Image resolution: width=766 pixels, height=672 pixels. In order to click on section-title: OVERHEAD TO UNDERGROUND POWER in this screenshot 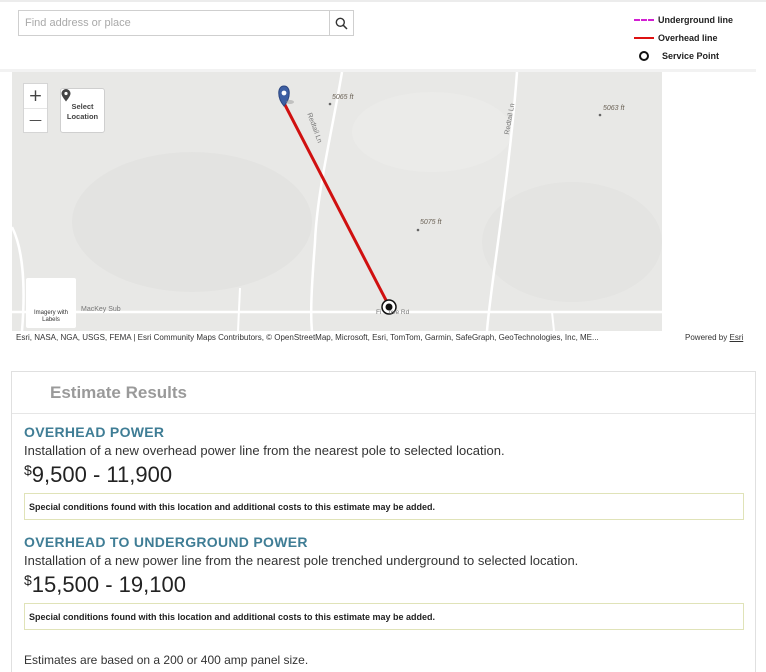, I will do `click(166, 542)`.